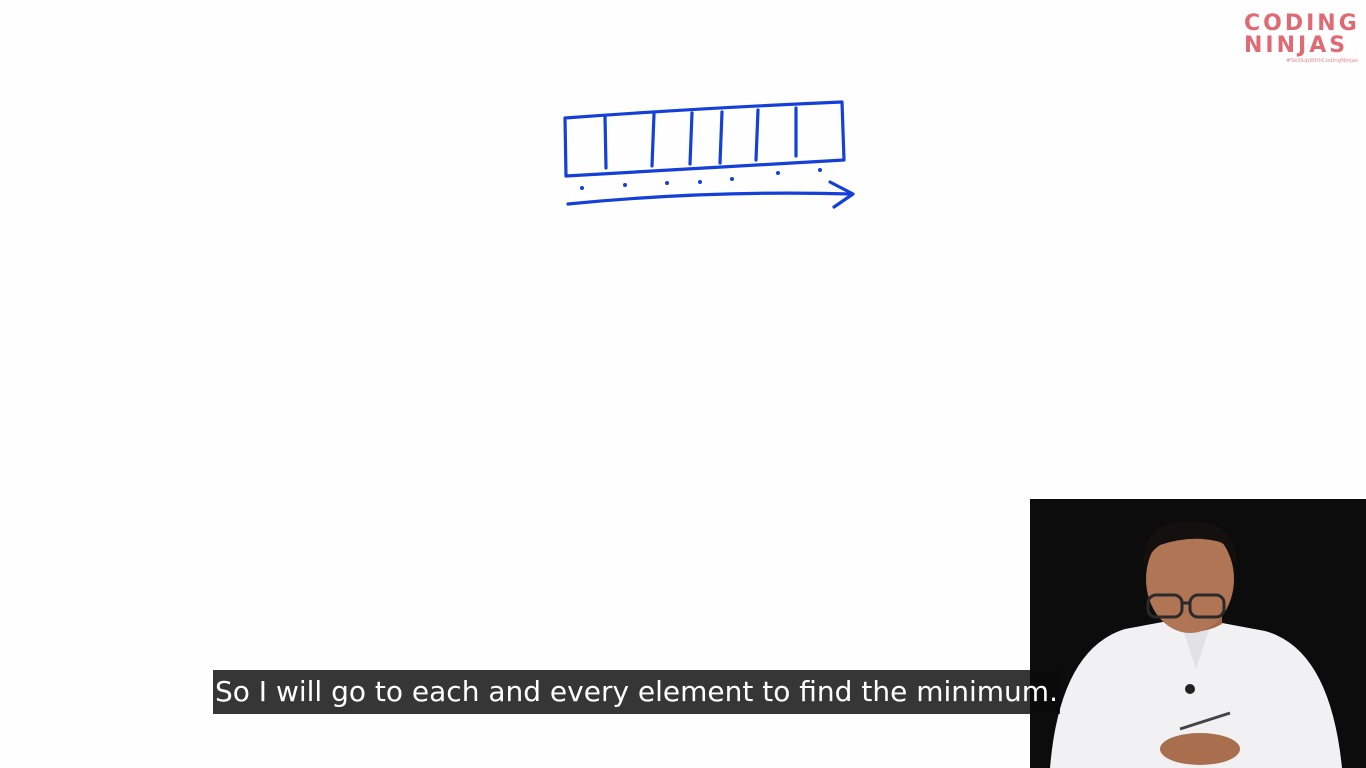 The height and width of the screenshot is (768, 1366). I want to click on instructor-webcam, so click(1198, 633).